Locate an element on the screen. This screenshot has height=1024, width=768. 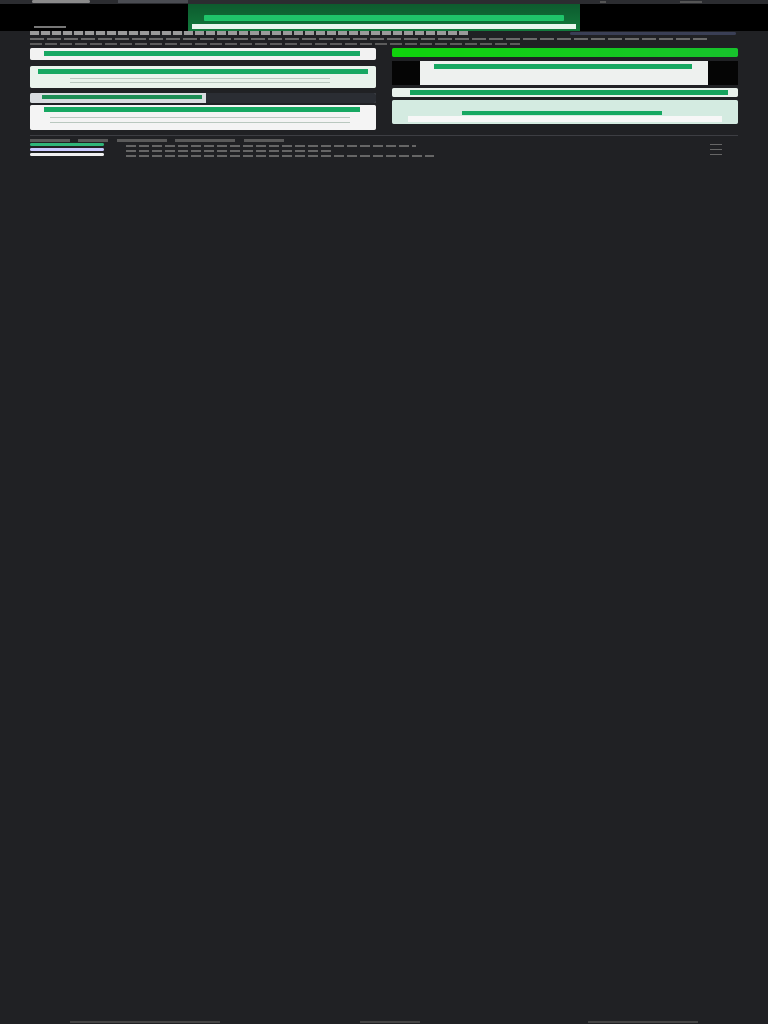
list-tabs is located at coordinates (180, 140).